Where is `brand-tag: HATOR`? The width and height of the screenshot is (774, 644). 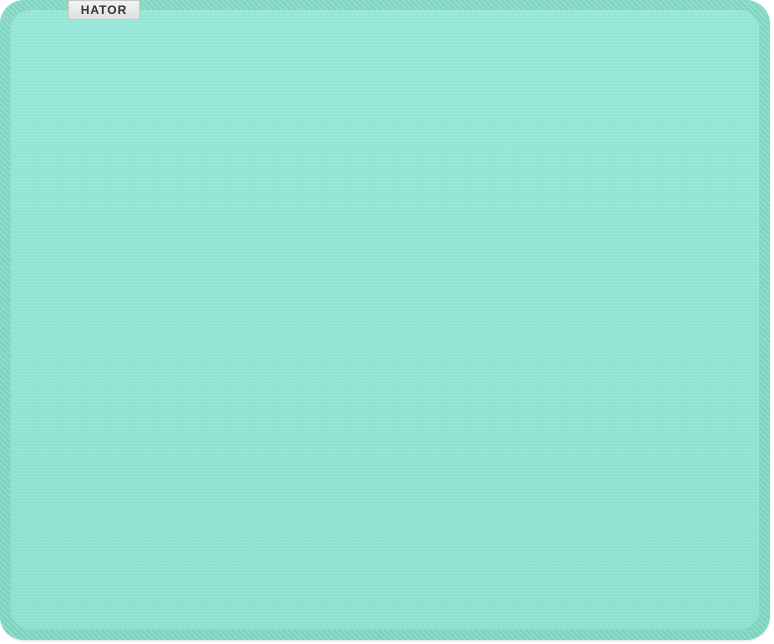 brand-tag: HATOR is located at coordinates (104, 10).